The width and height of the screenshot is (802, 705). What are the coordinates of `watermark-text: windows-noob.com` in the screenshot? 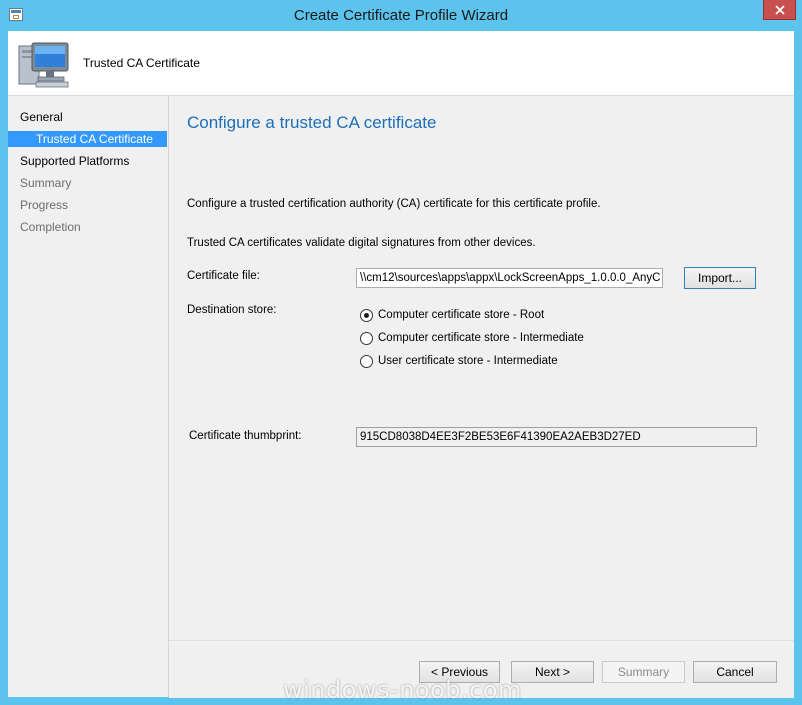 It's located at (402, 690).